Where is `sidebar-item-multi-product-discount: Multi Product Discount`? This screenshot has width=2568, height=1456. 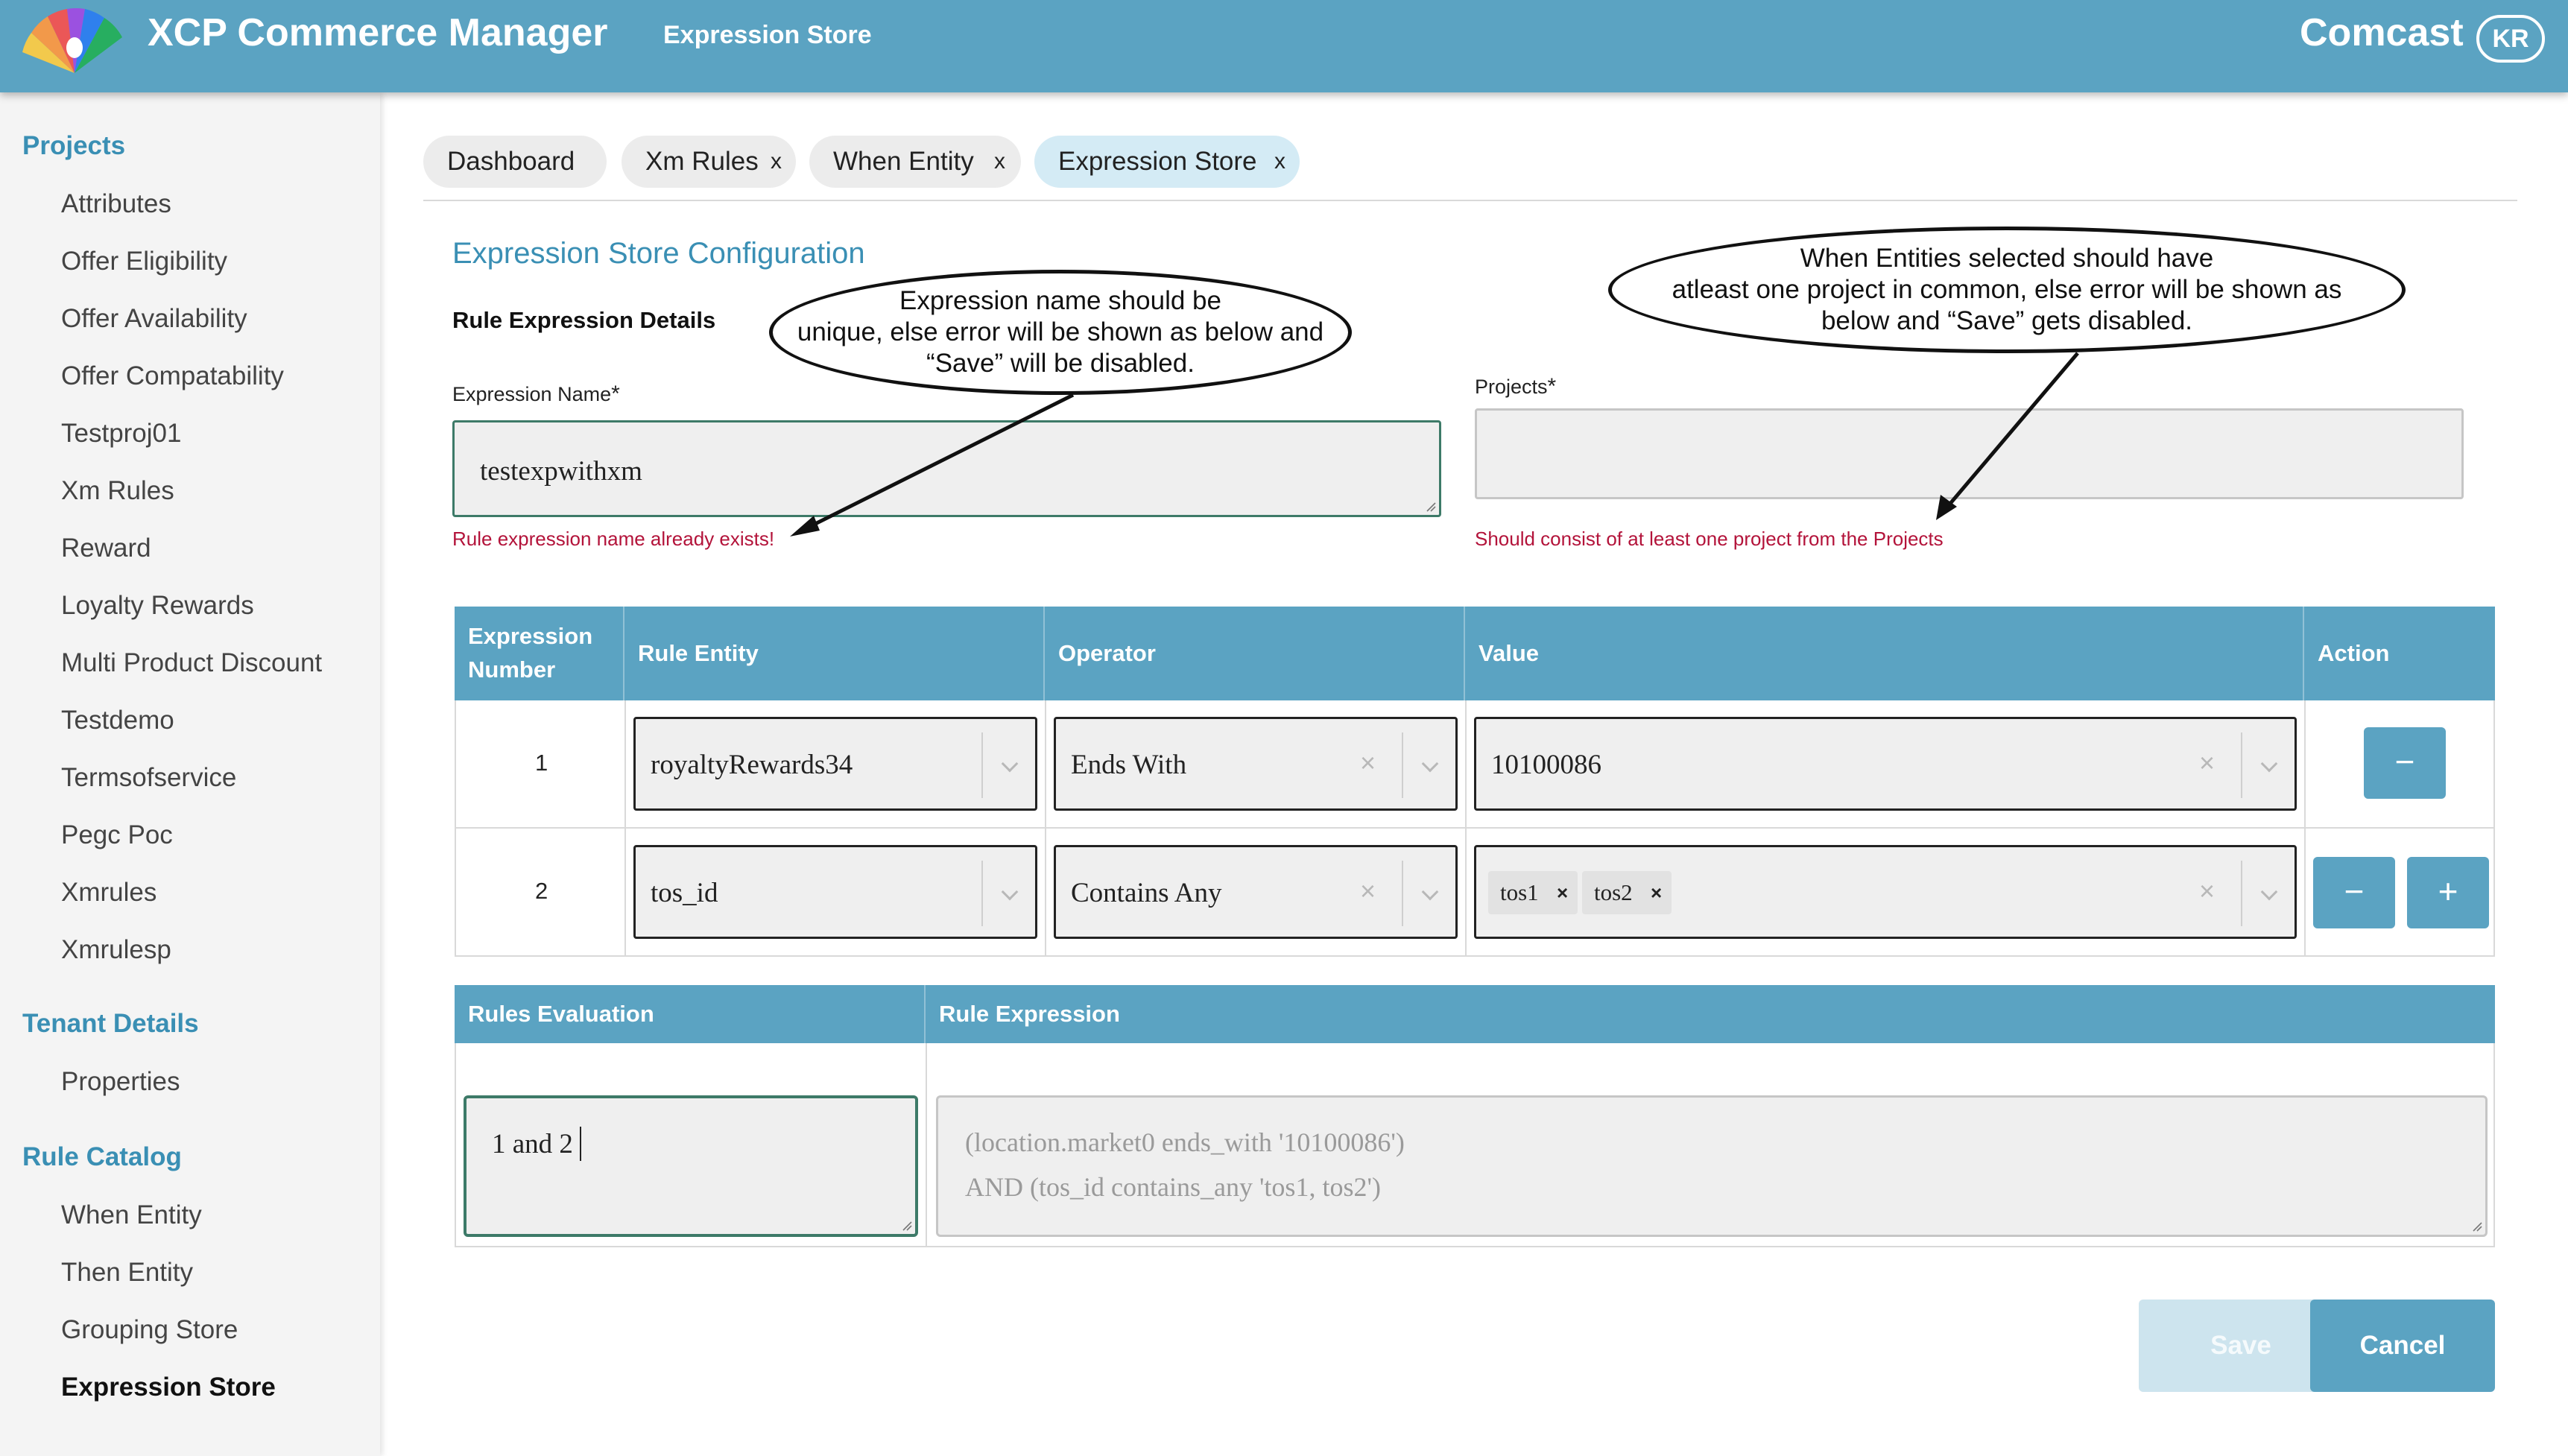
sidebar-item-multi-product-discount: Multi Product Discount is located at coordinates (191, 663).